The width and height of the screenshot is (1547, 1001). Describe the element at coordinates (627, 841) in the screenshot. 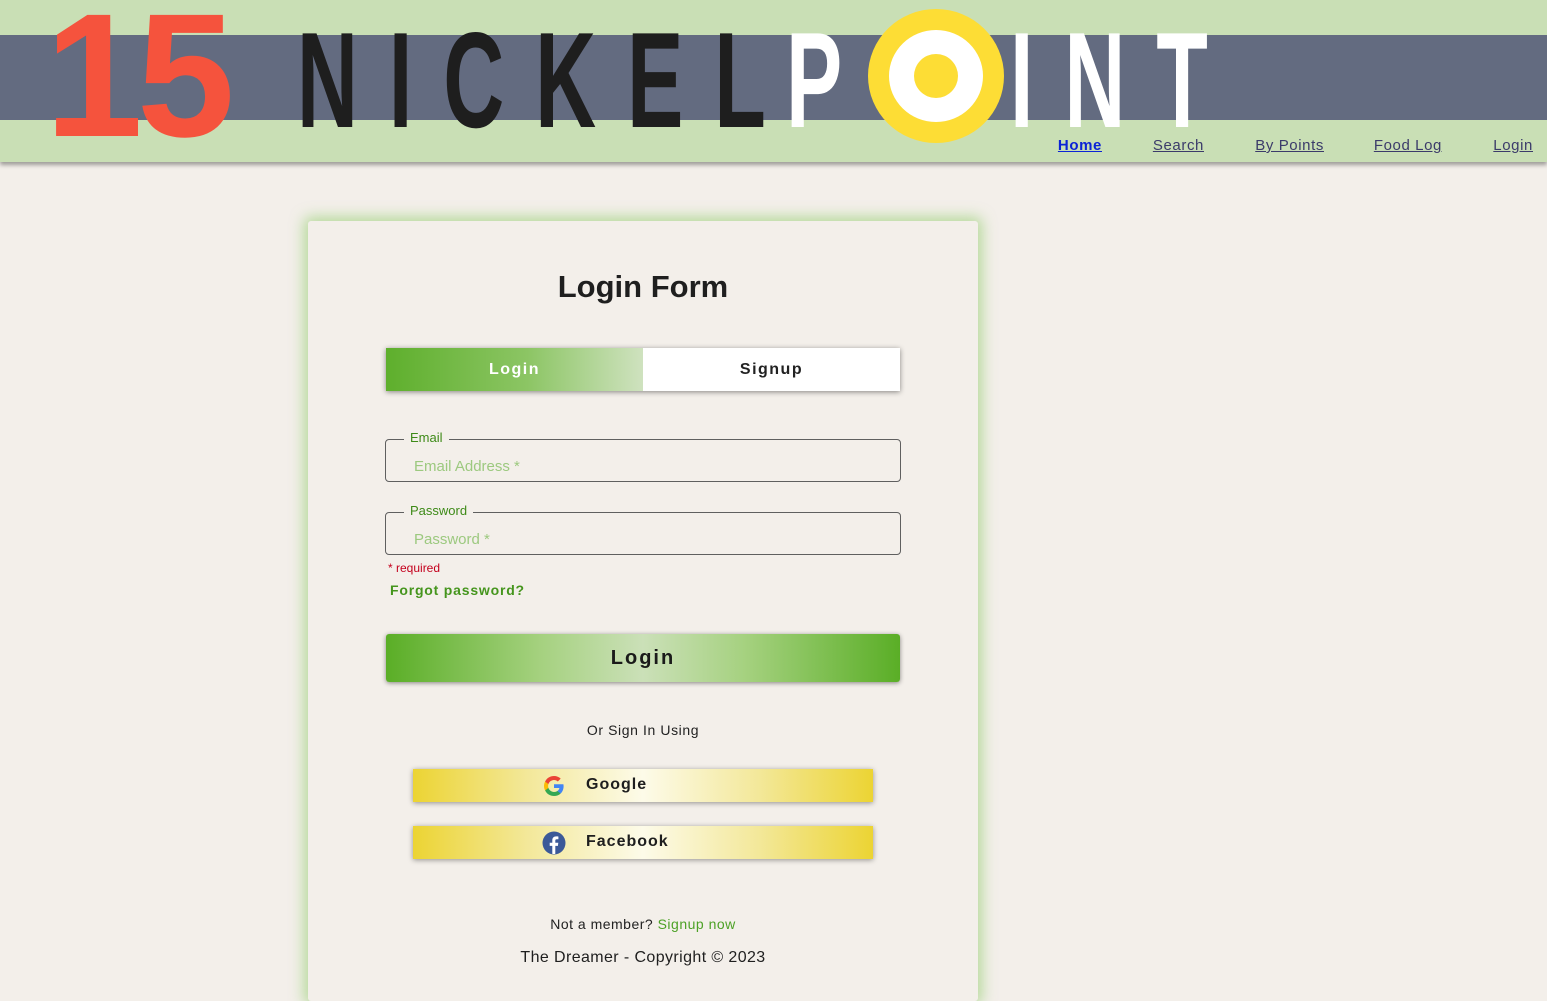

I see `facebook-label: Facebook` at that location.